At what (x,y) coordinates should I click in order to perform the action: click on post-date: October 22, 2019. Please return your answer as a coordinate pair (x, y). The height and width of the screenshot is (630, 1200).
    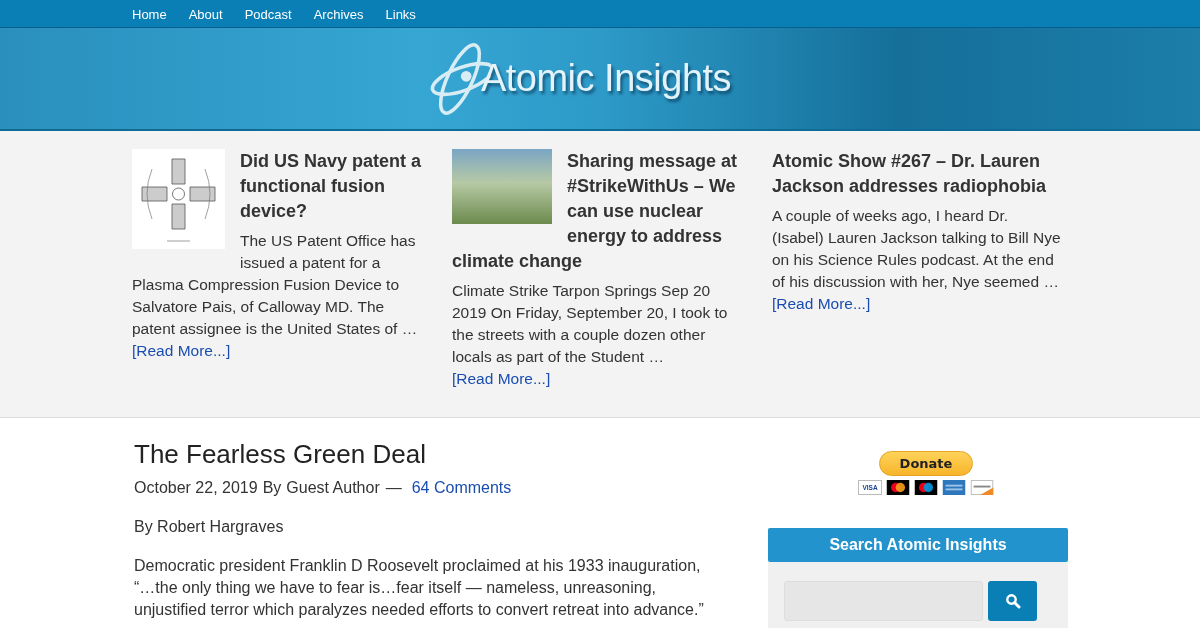
    Looking at the image, I should click on (196, 488).